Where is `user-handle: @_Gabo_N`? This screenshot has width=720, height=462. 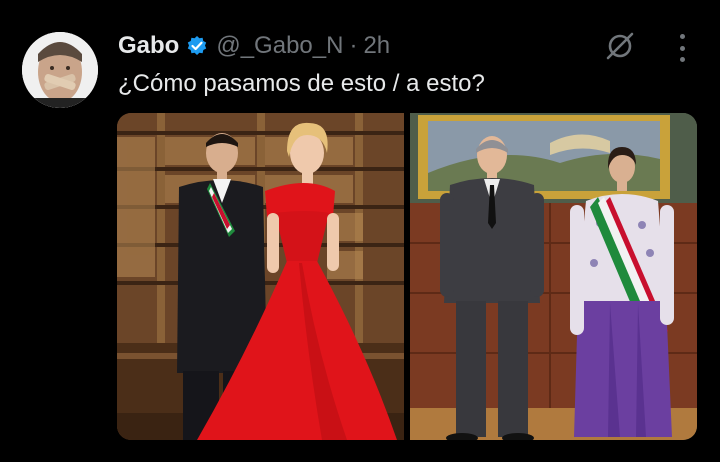 user-handle: @_Gabo_N is located at coordinates (279, 46).